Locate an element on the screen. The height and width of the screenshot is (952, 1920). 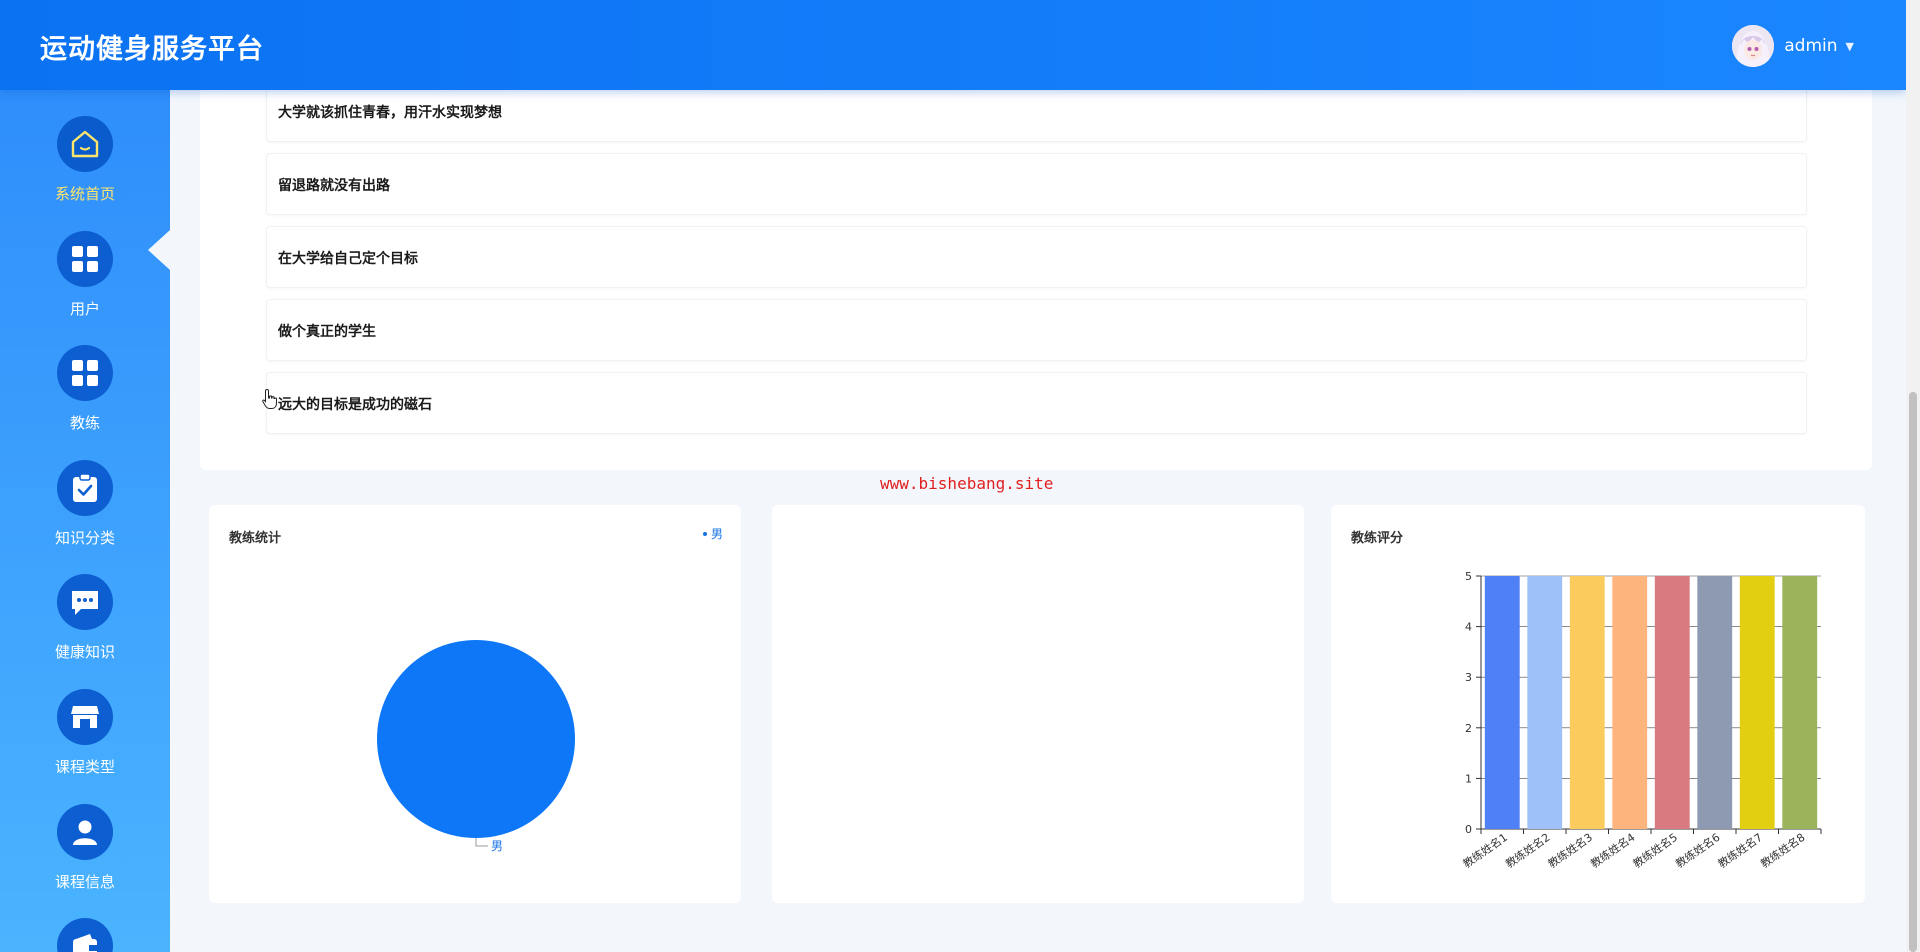
brand-title: 运动健身服务平台 is located at coordinates (152, 49).